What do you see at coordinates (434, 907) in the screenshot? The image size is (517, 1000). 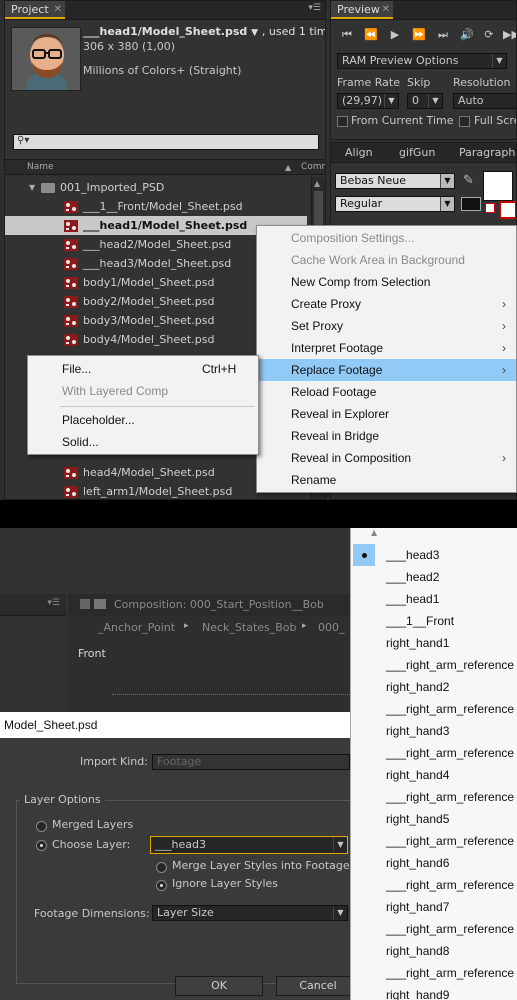 I see `layer-option: right_hand7` at bounding box center [434, 907].